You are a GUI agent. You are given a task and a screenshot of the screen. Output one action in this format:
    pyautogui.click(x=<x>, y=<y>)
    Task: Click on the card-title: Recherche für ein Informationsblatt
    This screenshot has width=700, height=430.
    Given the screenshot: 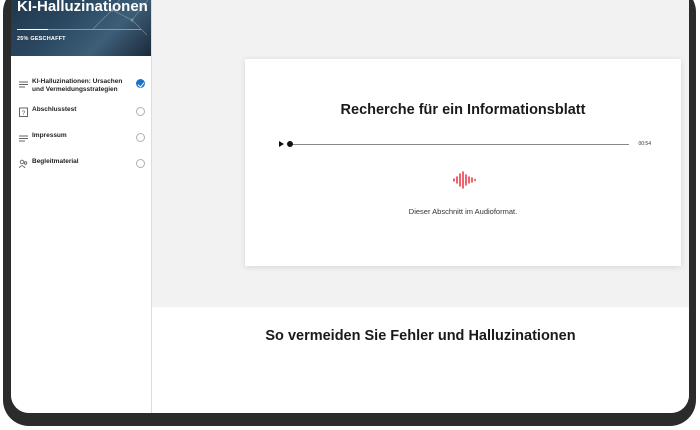 What is the action you would take?
    pyautogui.click(x=463, y=110)
    